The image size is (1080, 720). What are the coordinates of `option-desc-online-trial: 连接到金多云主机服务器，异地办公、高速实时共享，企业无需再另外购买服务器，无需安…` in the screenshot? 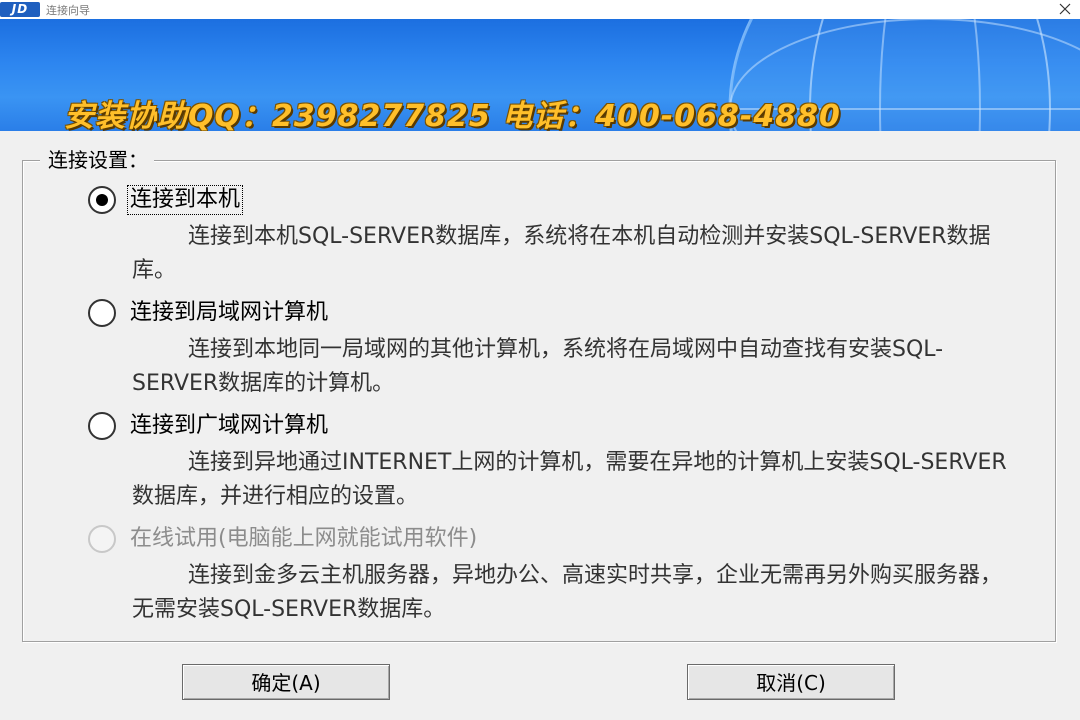 It's located at (567, 592).